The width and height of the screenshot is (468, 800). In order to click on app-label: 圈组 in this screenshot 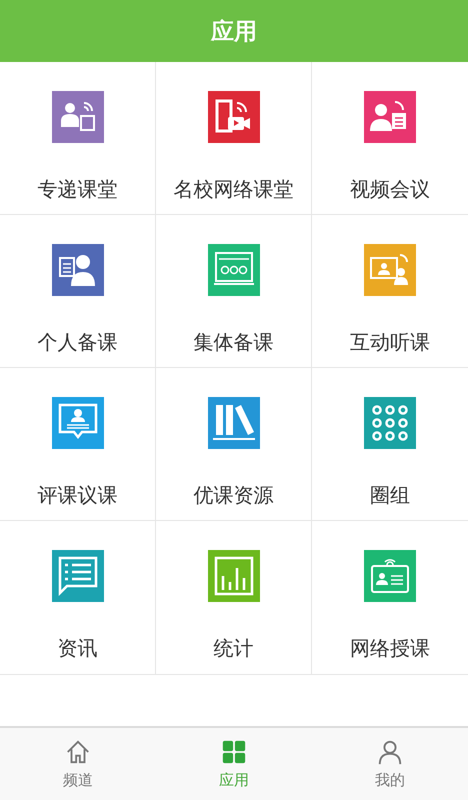, I will do `click(390, 495)`.